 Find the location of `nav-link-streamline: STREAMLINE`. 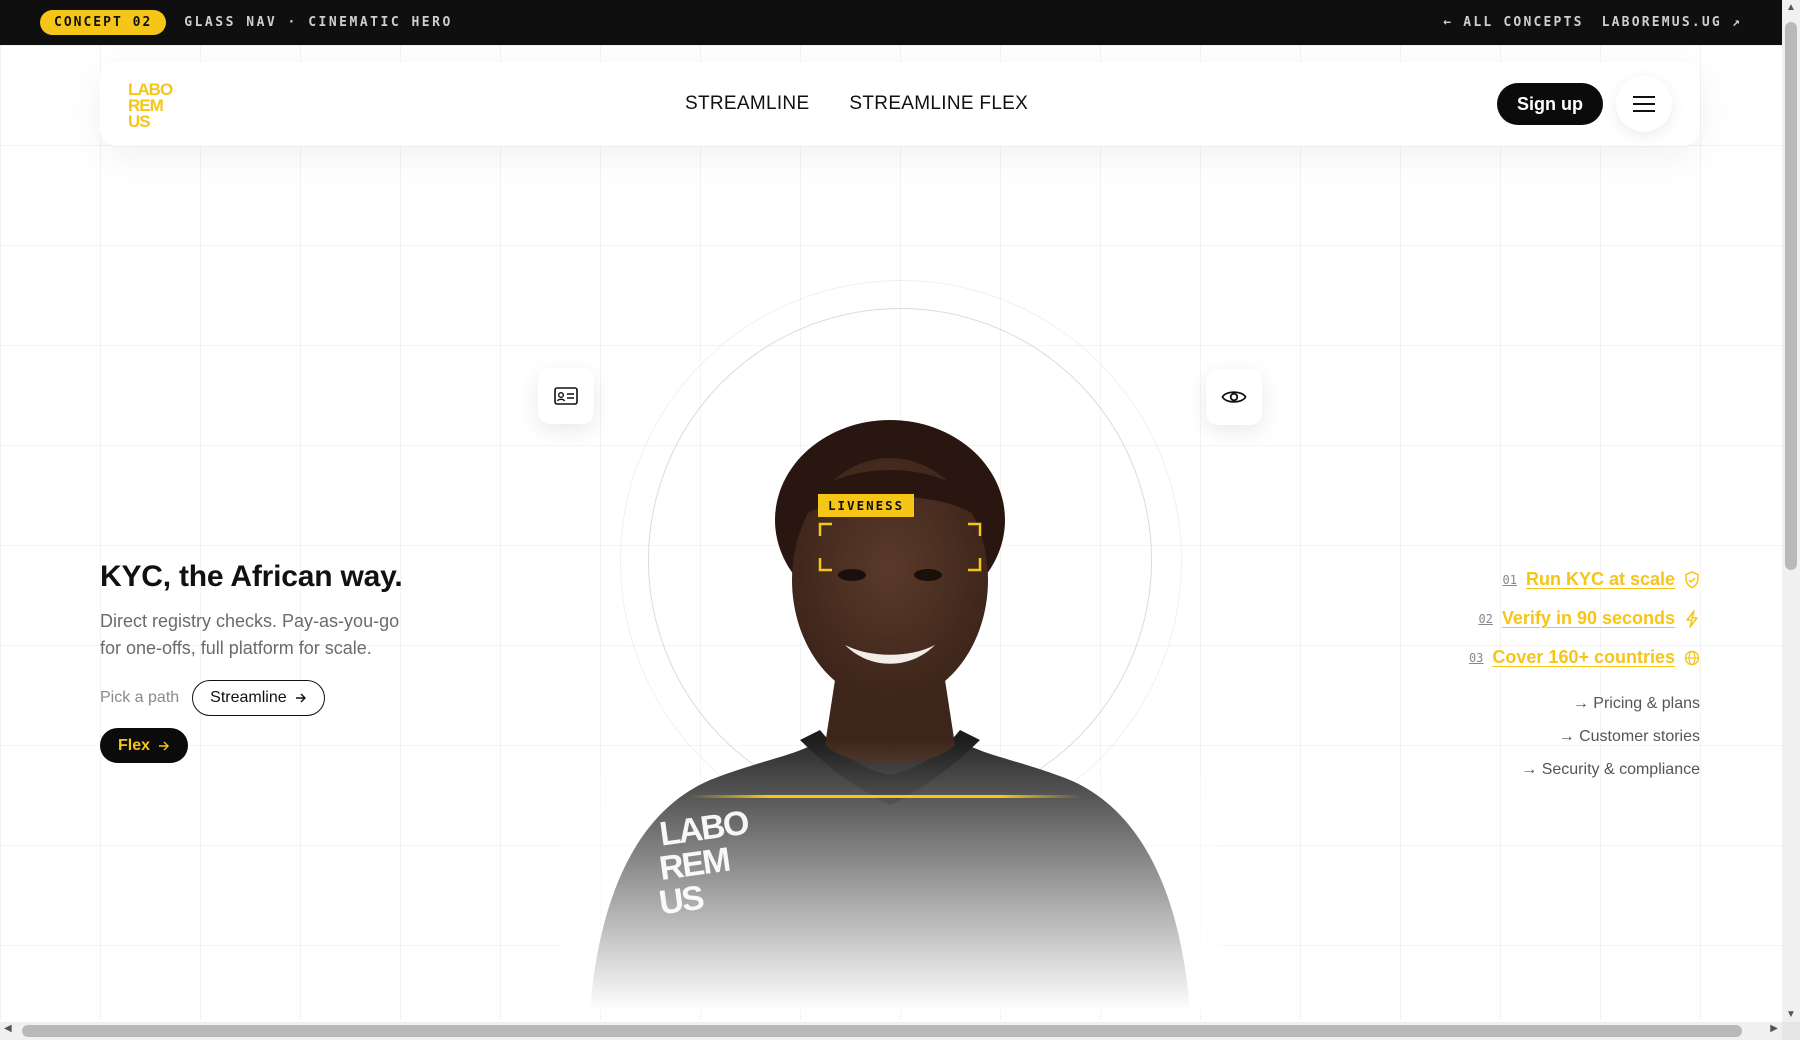

nav-link-streamline: STREAMLINE is located at coordinates (747, 104).